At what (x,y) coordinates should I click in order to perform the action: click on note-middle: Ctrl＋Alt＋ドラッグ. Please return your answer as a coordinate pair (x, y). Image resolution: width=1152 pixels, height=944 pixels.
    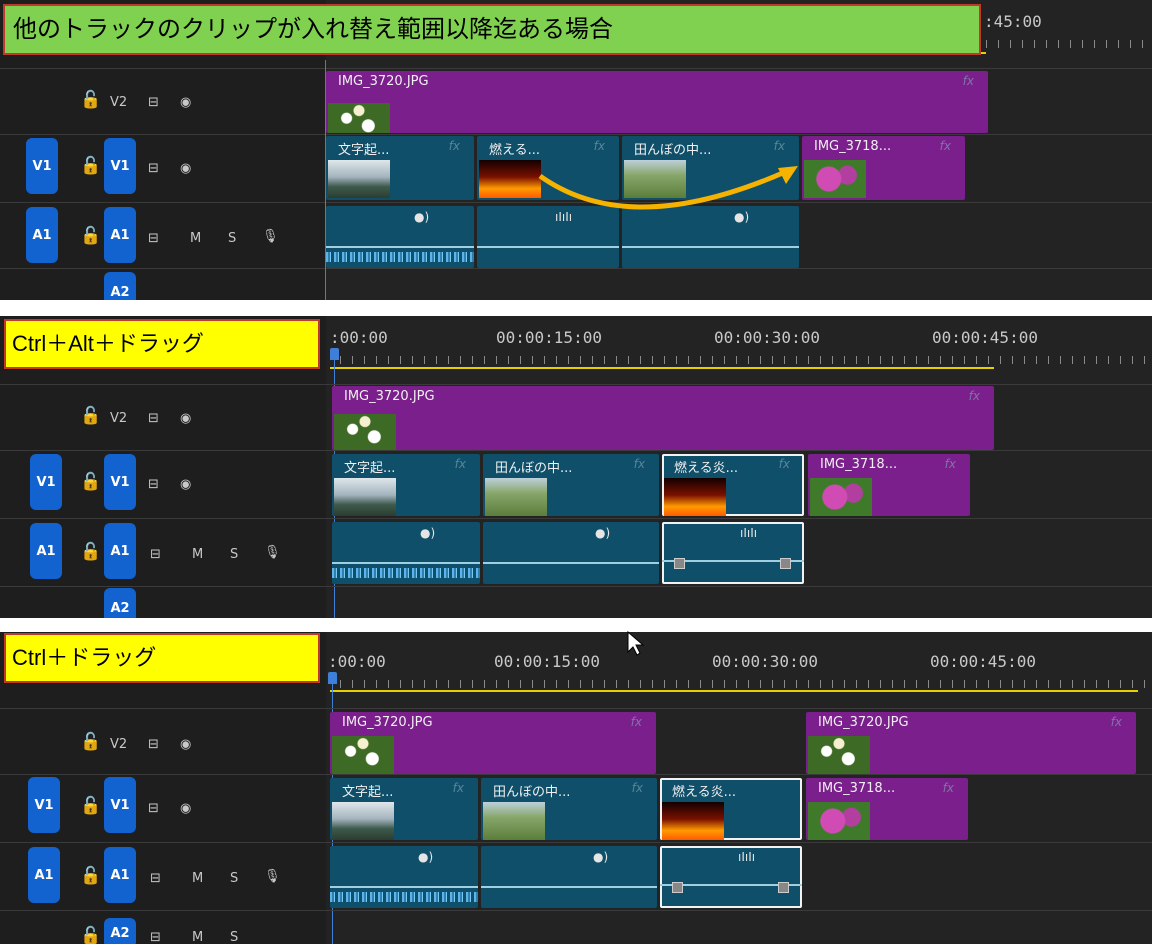
    Looking at the image, I should click on (162, 344).